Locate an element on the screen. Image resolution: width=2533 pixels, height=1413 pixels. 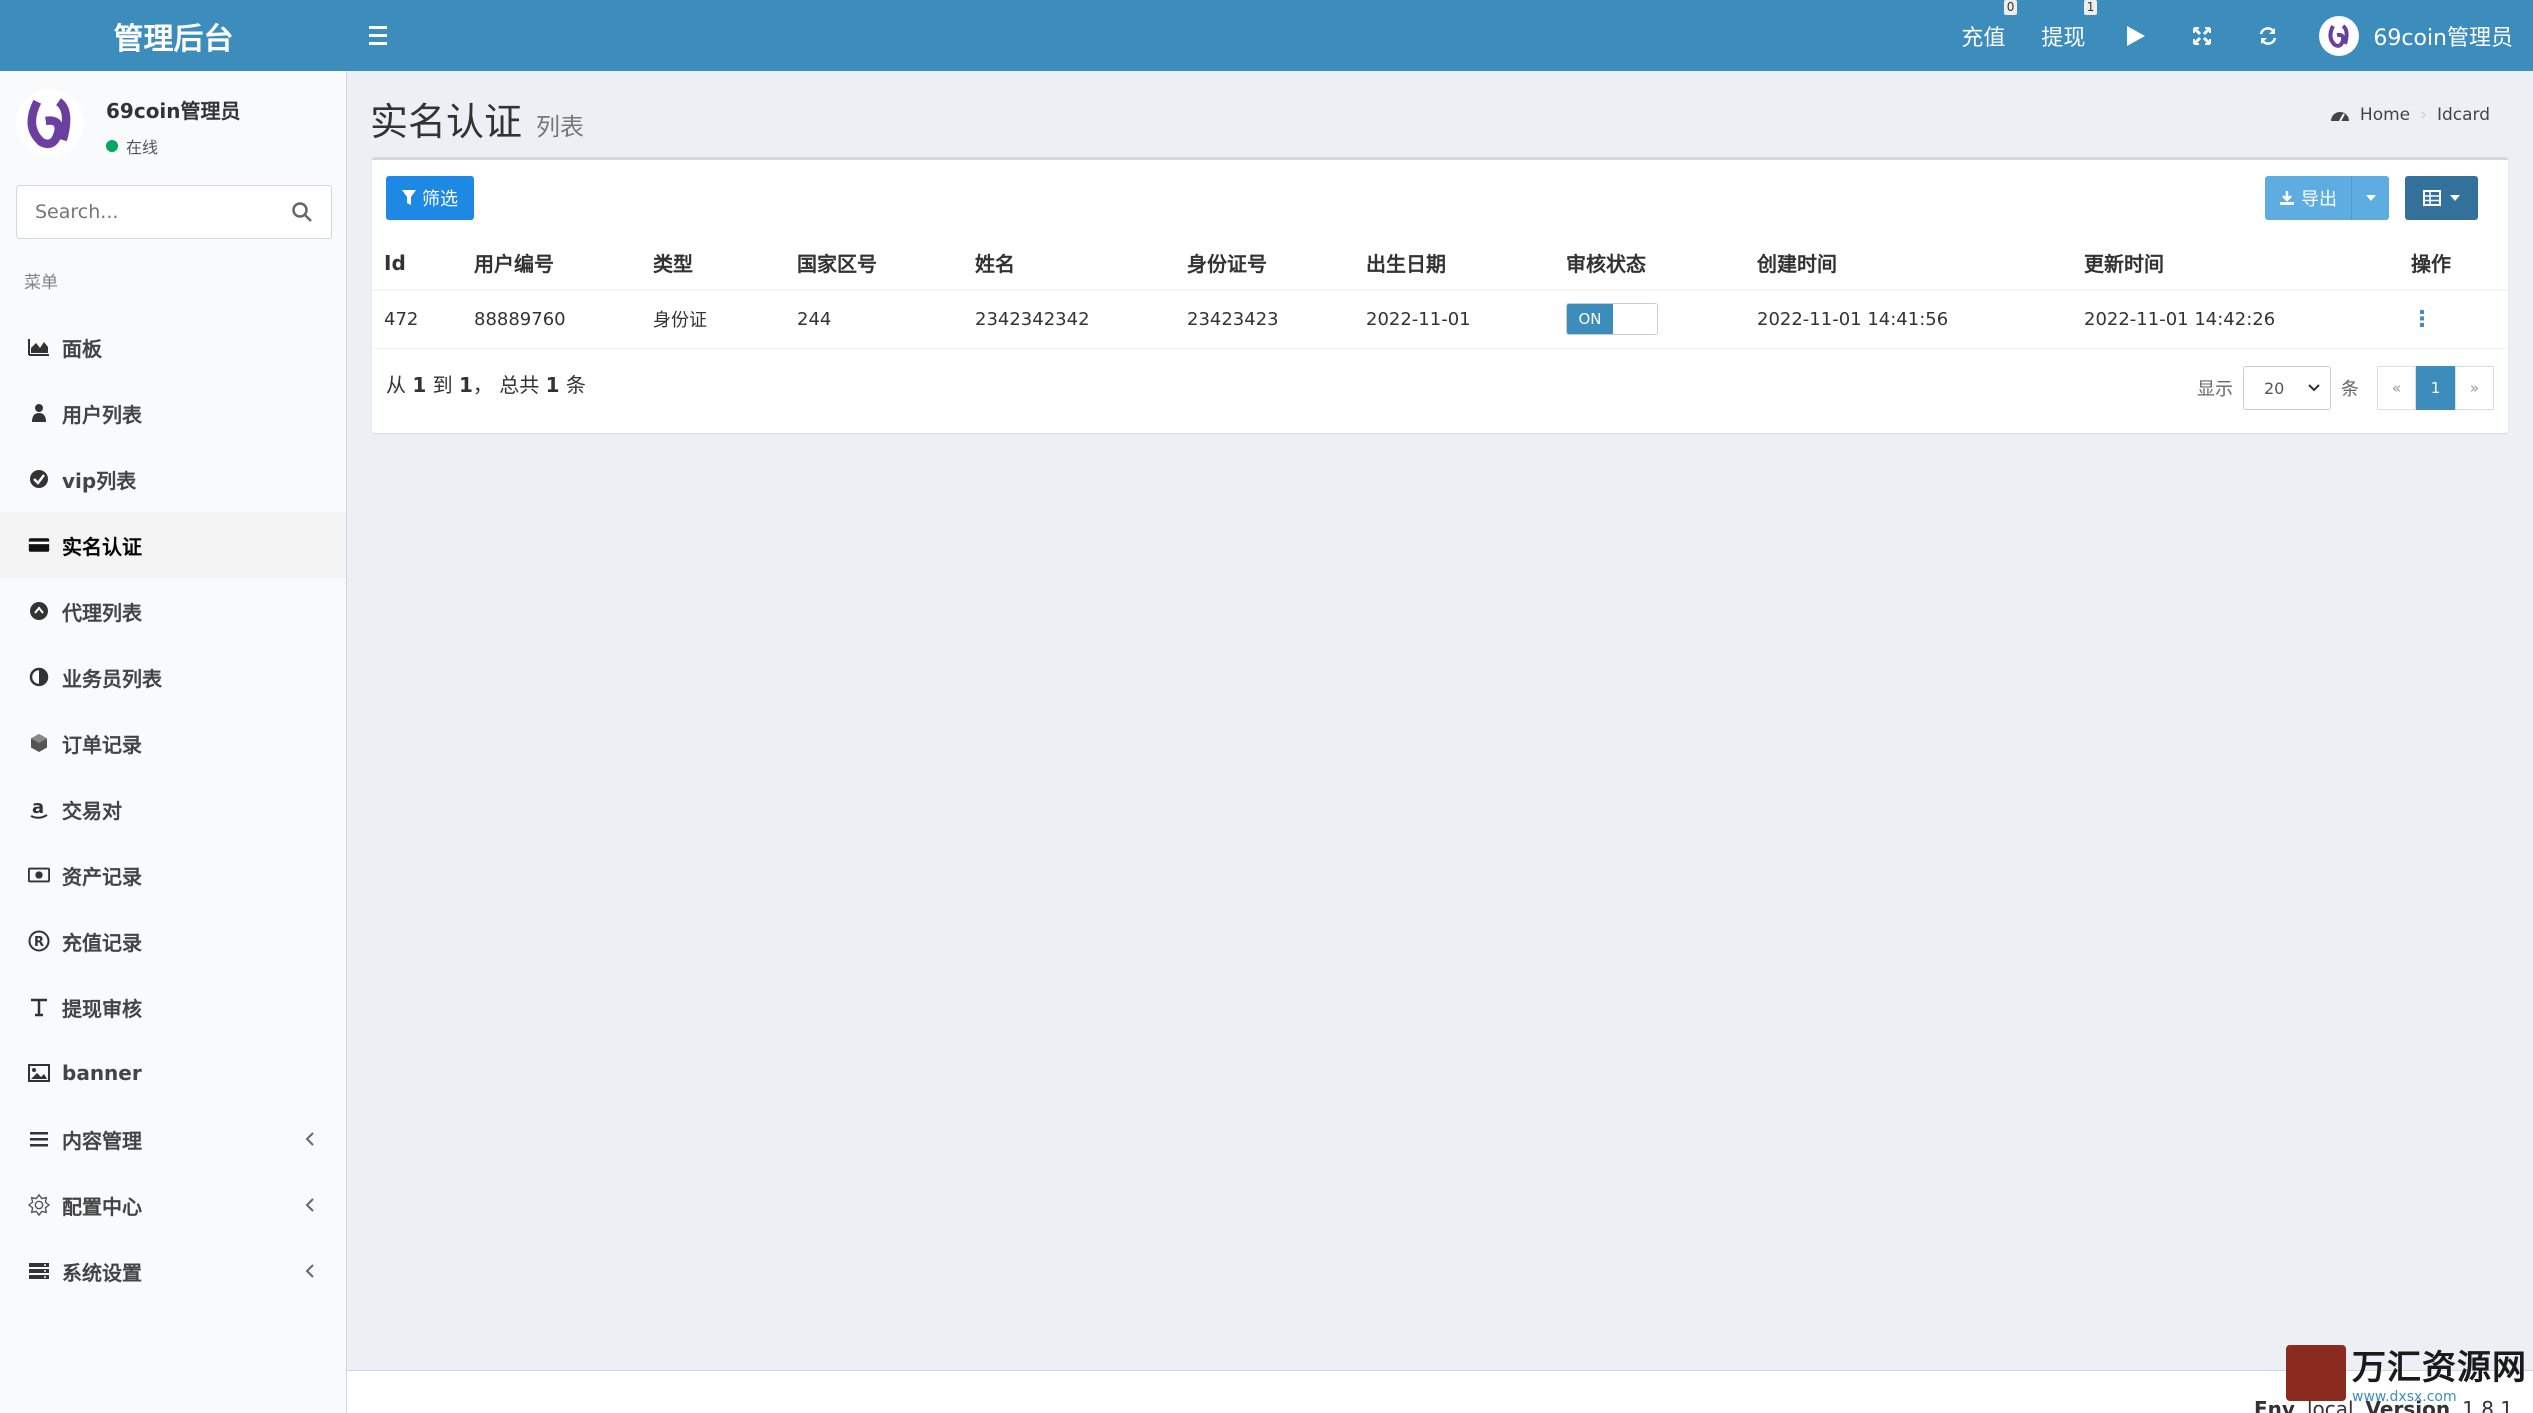
sidebar-menu: 面板 用户列表 vip列表 实名认证 代理列表 业务员列表 订单记录 a 交易对 is located at coordinates (173, 809).